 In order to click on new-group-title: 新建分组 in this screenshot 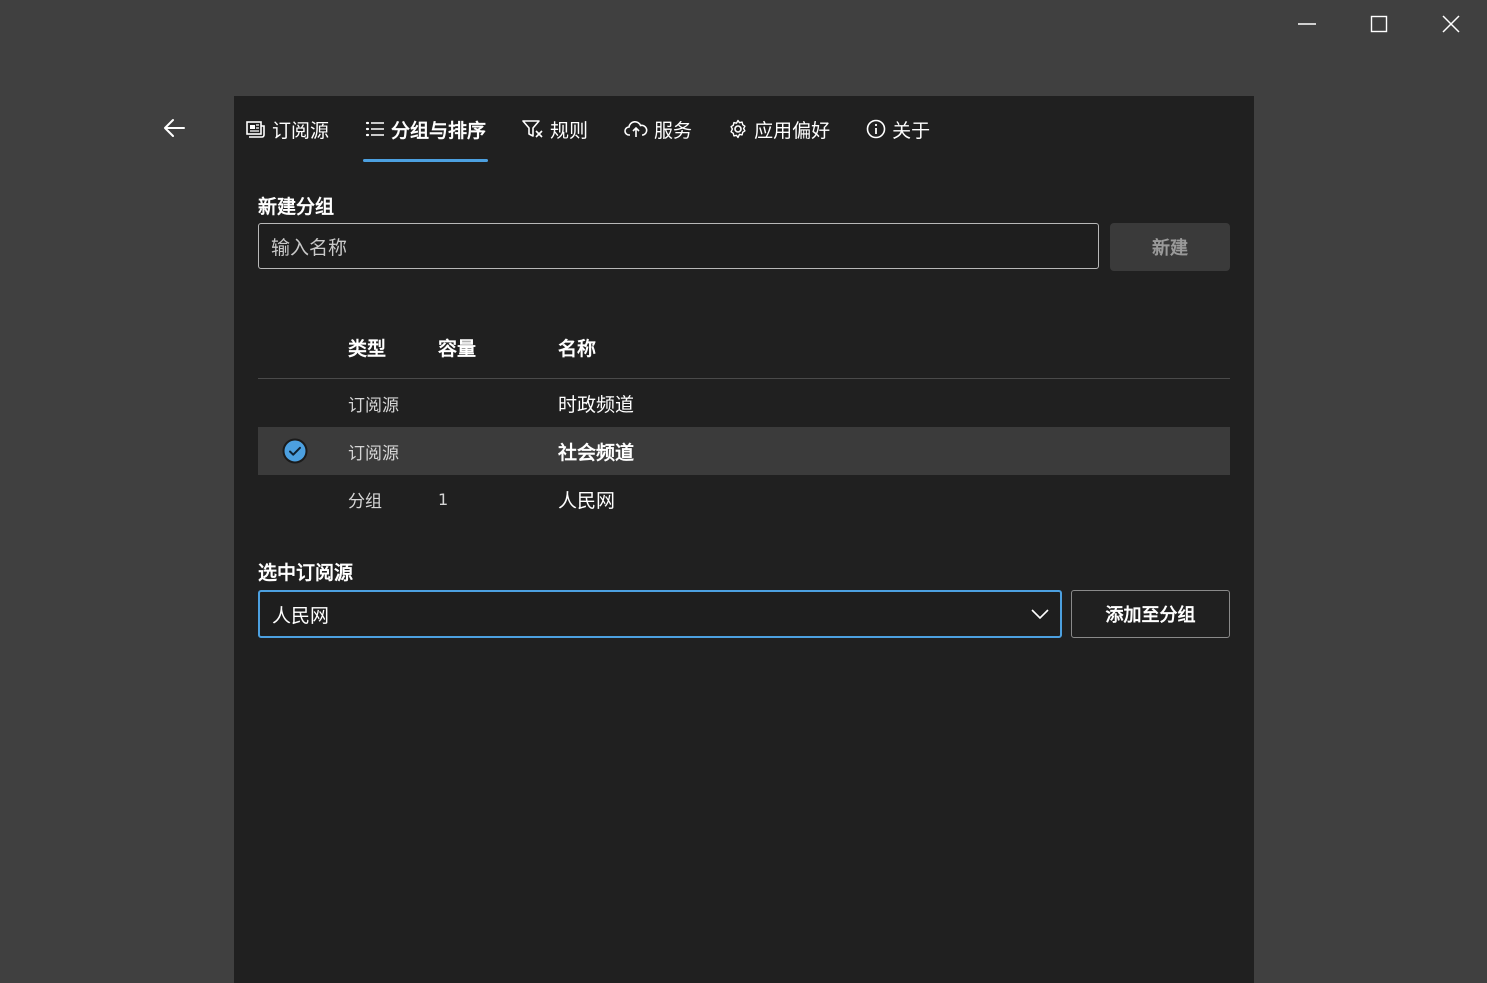, I will do `click(296, 207)`.